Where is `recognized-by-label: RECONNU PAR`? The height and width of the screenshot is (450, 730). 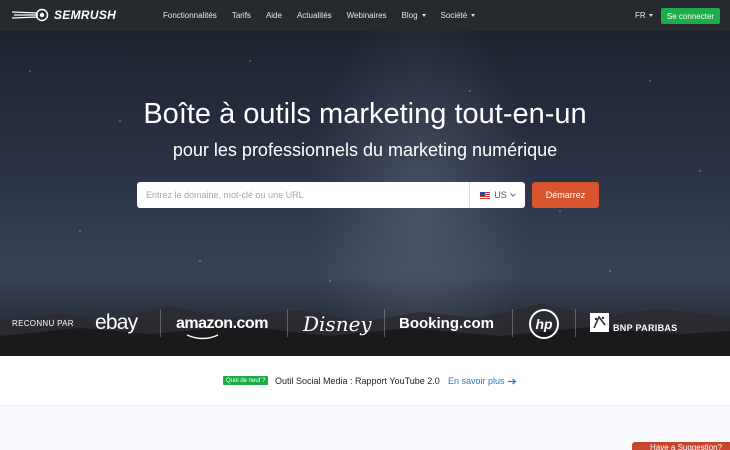 recognized-by-label: RECONNU PAR is located at coordinates (43, 323).